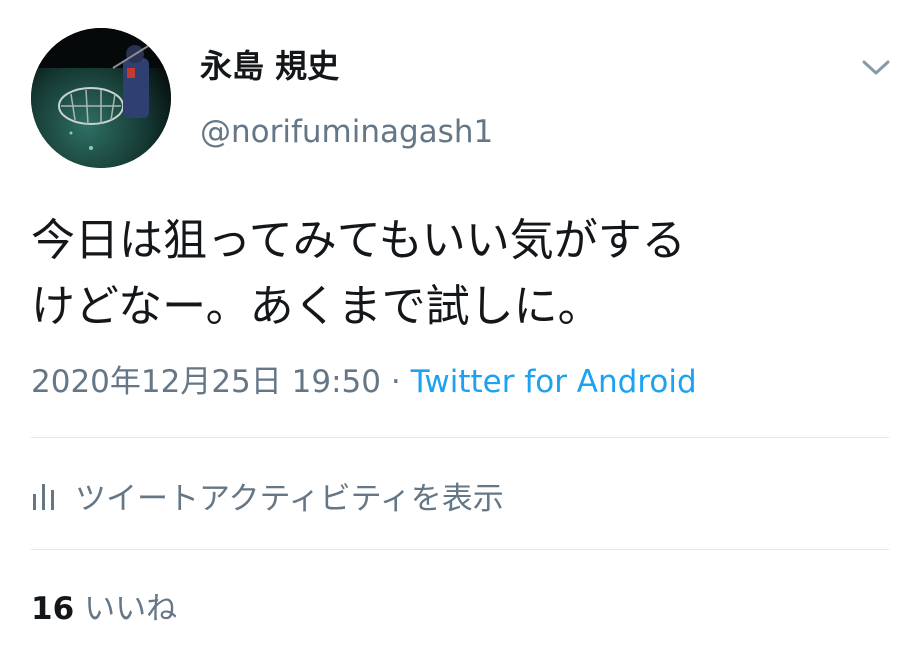  Describe the element at coordinates (131, 609) in the screenshot. I see `likes-label: いいね` at that location.